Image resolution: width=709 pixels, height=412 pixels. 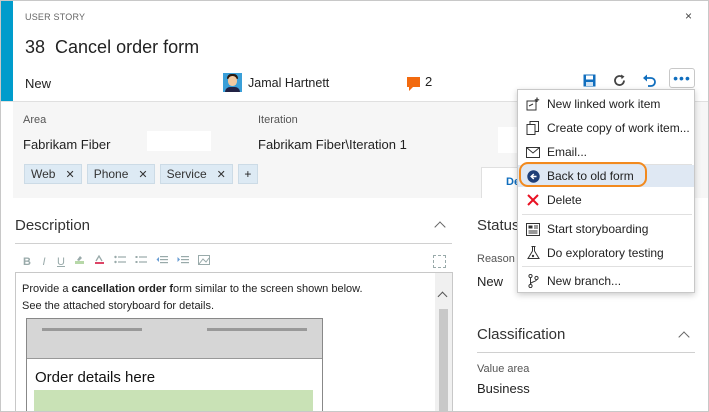 What do you see at coordinates (586, 352) in the screenshot?
I see `classification-divider` at bounding box center [586, 352].